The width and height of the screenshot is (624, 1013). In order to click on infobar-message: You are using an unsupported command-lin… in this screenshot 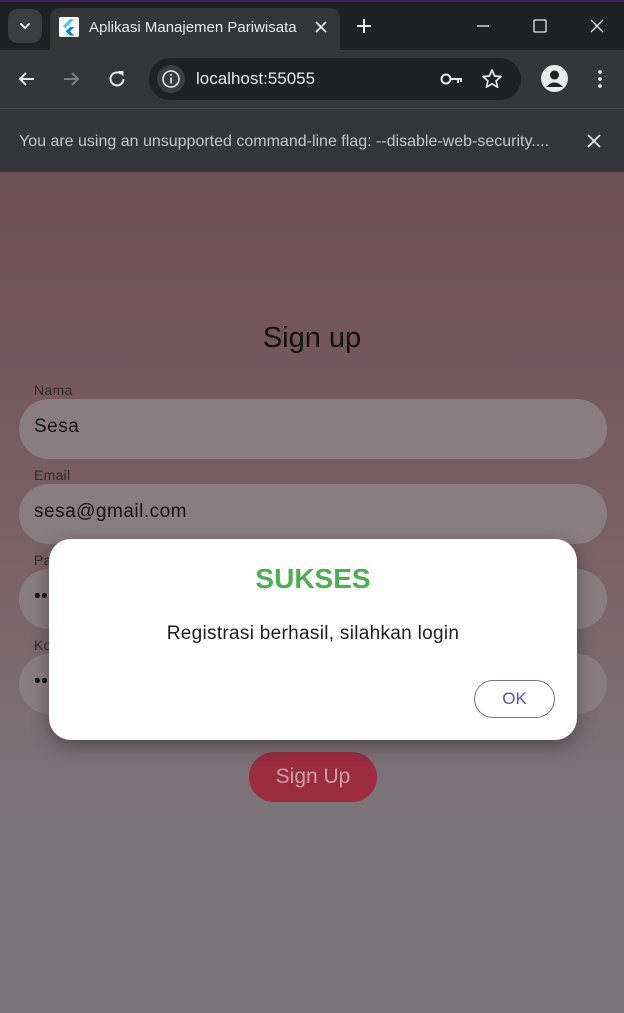, I will do `click(284, 141)`.